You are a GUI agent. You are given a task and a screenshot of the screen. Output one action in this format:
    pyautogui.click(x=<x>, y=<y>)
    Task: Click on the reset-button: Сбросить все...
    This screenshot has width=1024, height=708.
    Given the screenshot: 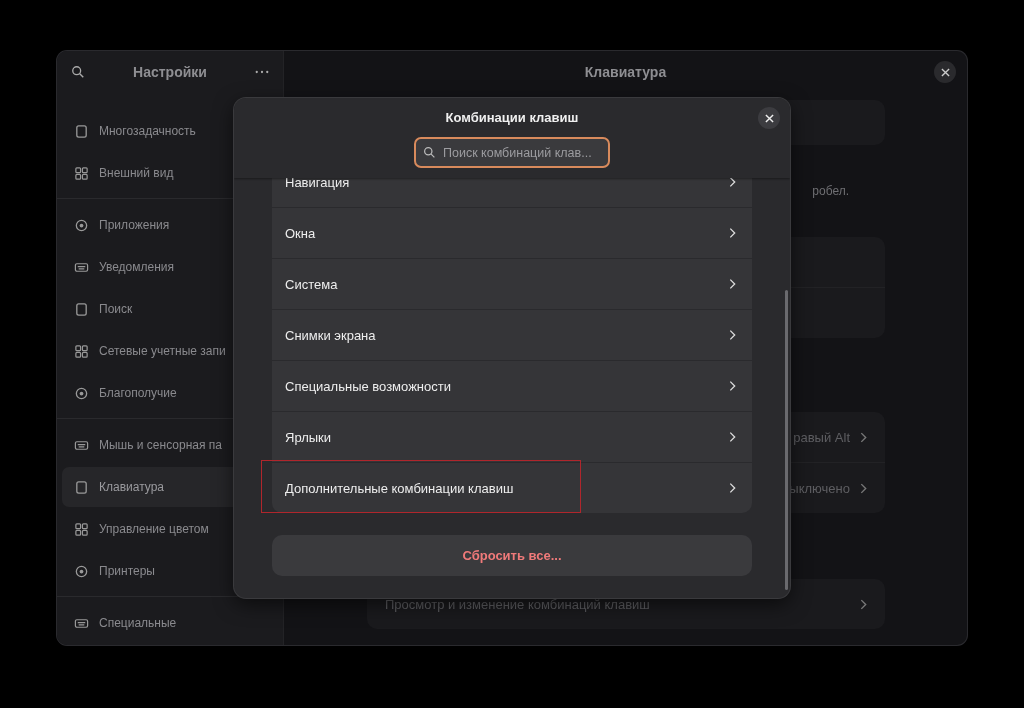 What is the action you would take?
    pyautogui.click(x=512, y=555)
    